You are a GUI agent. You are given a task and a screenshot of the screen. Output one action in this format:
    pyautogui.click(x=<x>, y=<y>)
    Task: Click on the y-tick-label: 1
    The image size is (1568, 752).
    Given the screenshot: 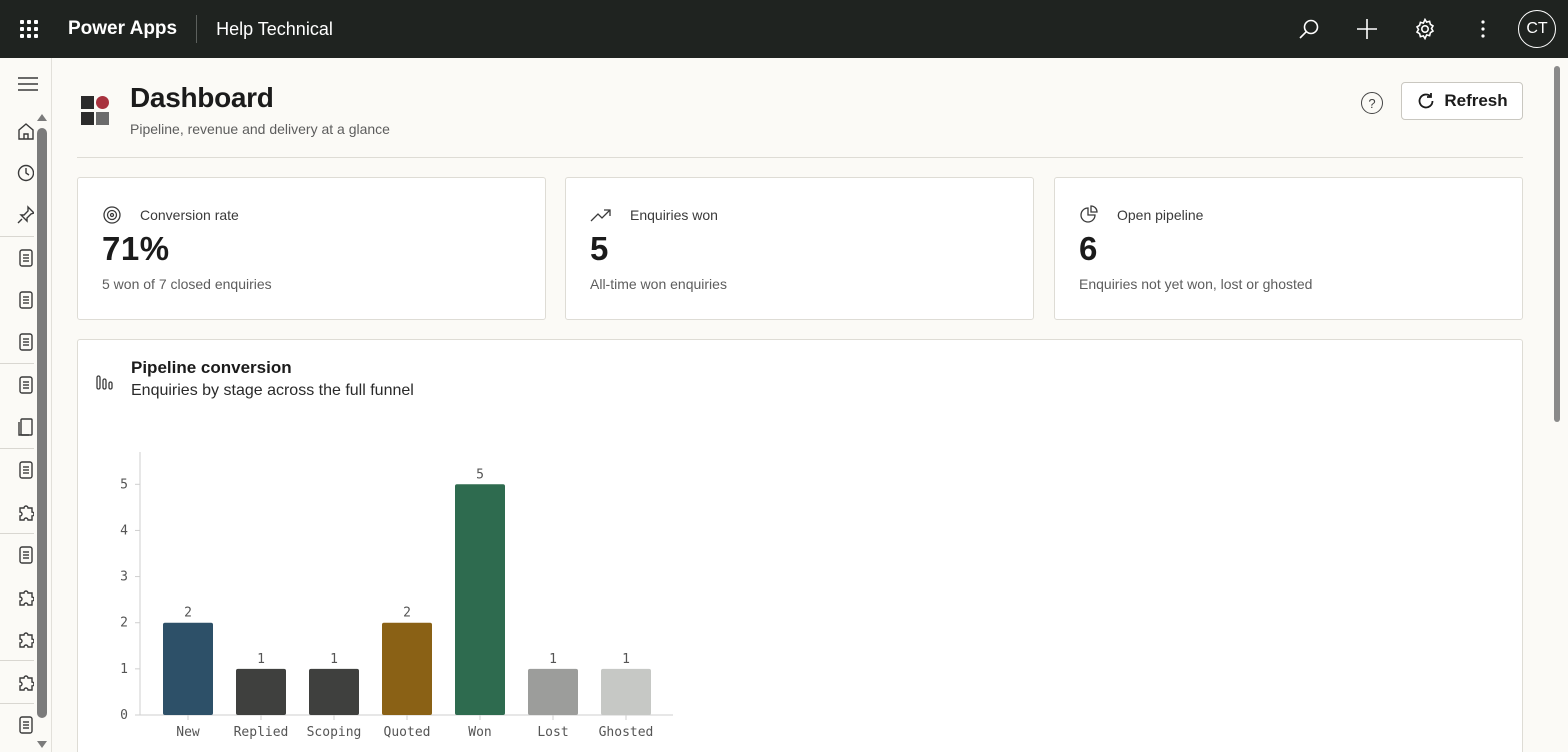 What is the action you would take?
    pyautogui.click(x=124, y=669)
    